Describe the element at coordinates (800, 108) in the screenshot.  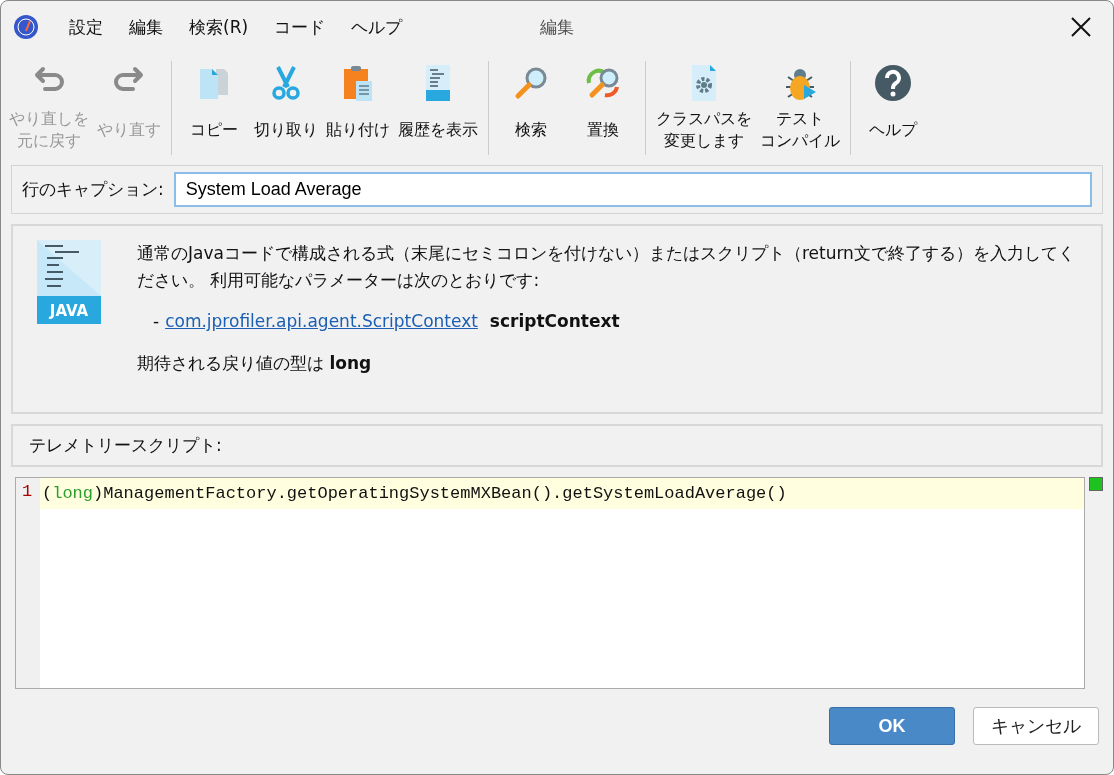
I see `toolbar-button: テスト コンパイル` at that location.